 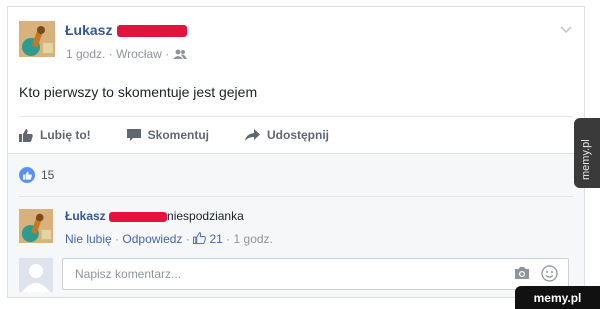 What do you see at coordinates (85, 54) in the screenshot?
I see `post-time: 1 godz.` at bounding box center [85, 54].